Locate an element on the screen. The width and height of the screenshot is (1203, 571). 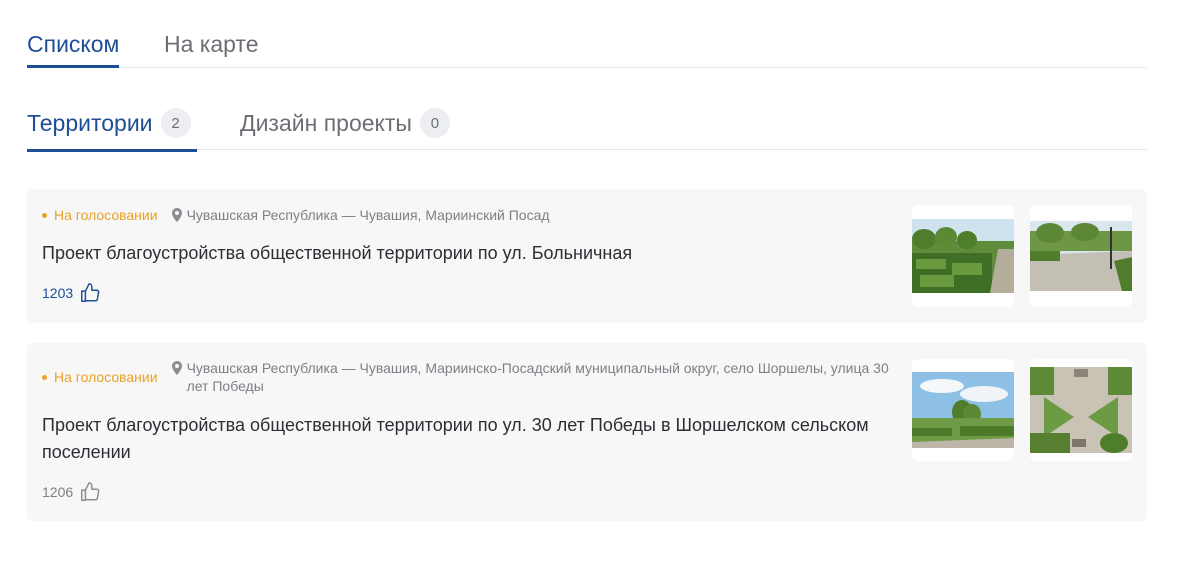
tab-design-projects: Дизайн проекты 0 is located at coordinates (345, 123).